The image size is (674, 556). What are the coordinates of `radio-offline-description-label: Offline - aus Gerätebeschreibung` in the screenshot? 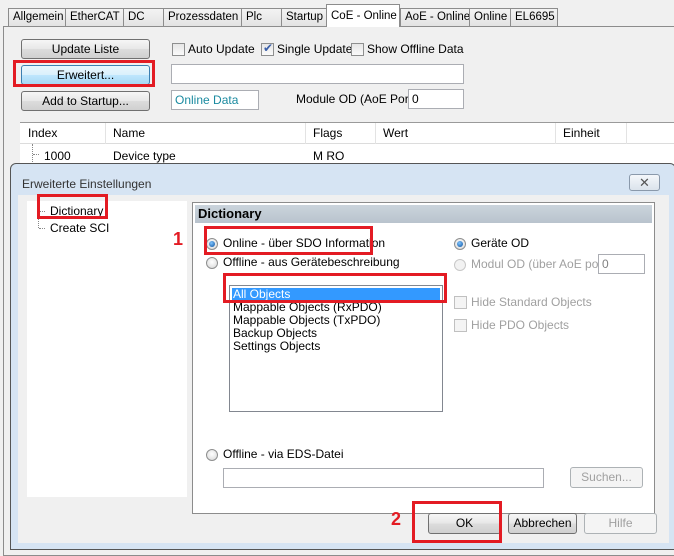 It's located at (311, 262).